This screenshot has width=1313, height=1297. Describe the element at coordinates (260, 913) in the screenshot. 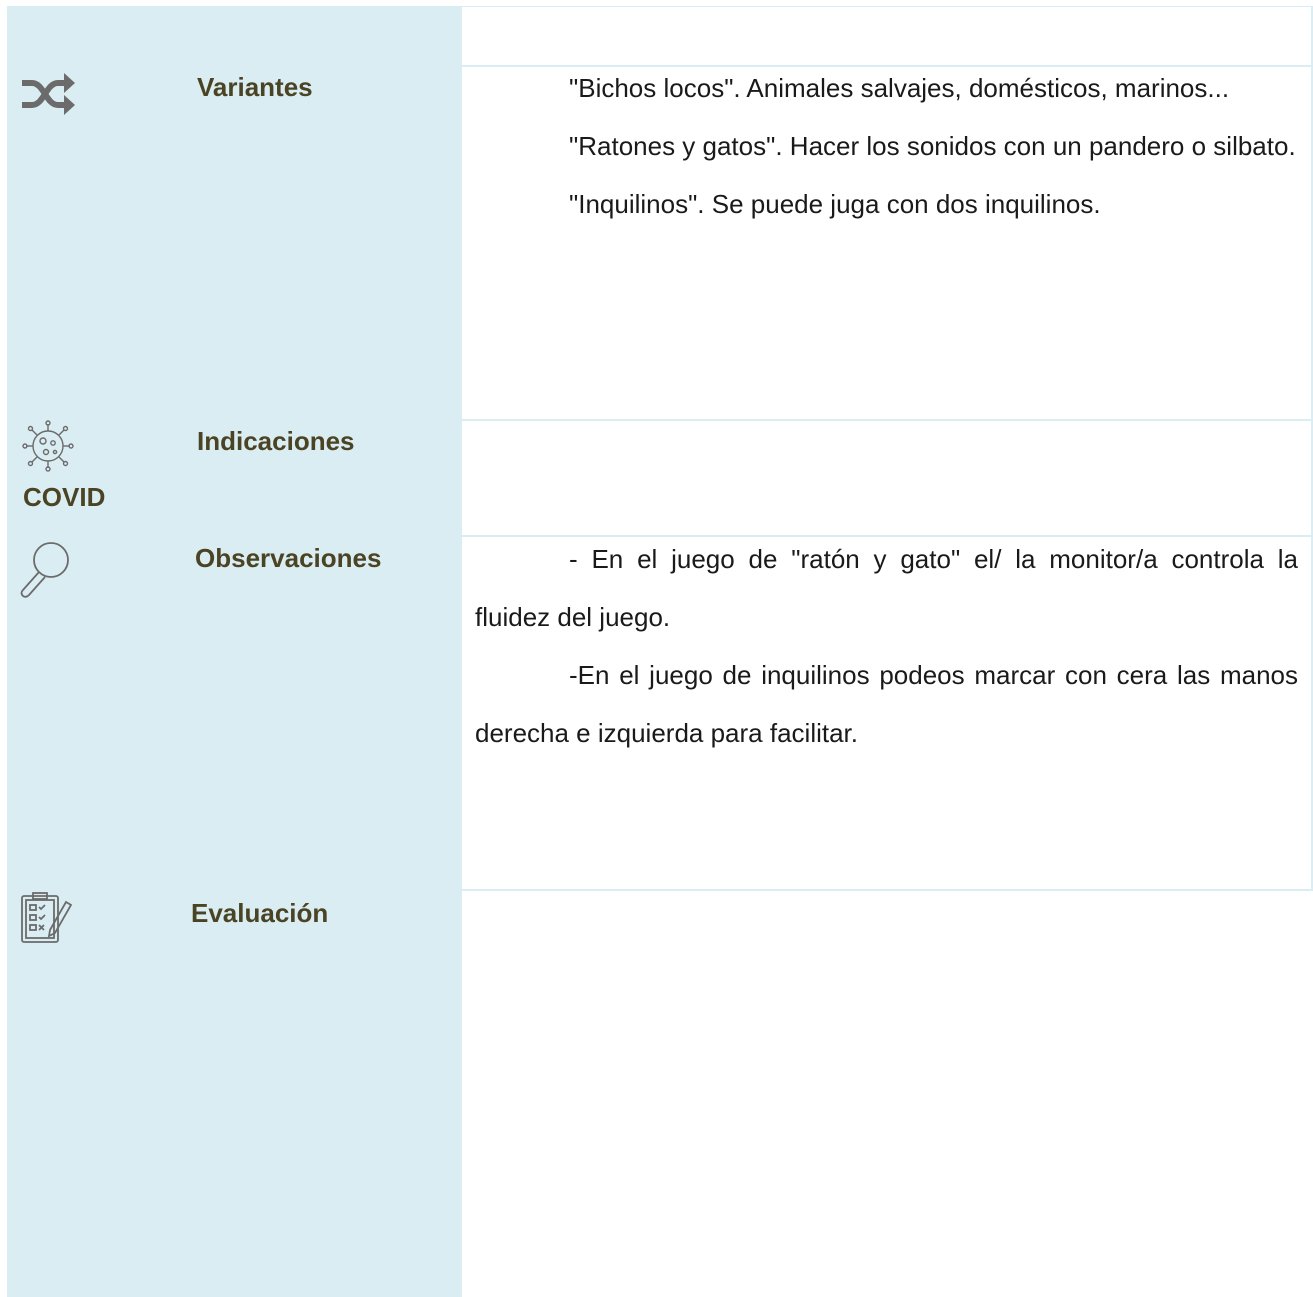

I see `row-label-evaluacion: Evaluación` at that location.